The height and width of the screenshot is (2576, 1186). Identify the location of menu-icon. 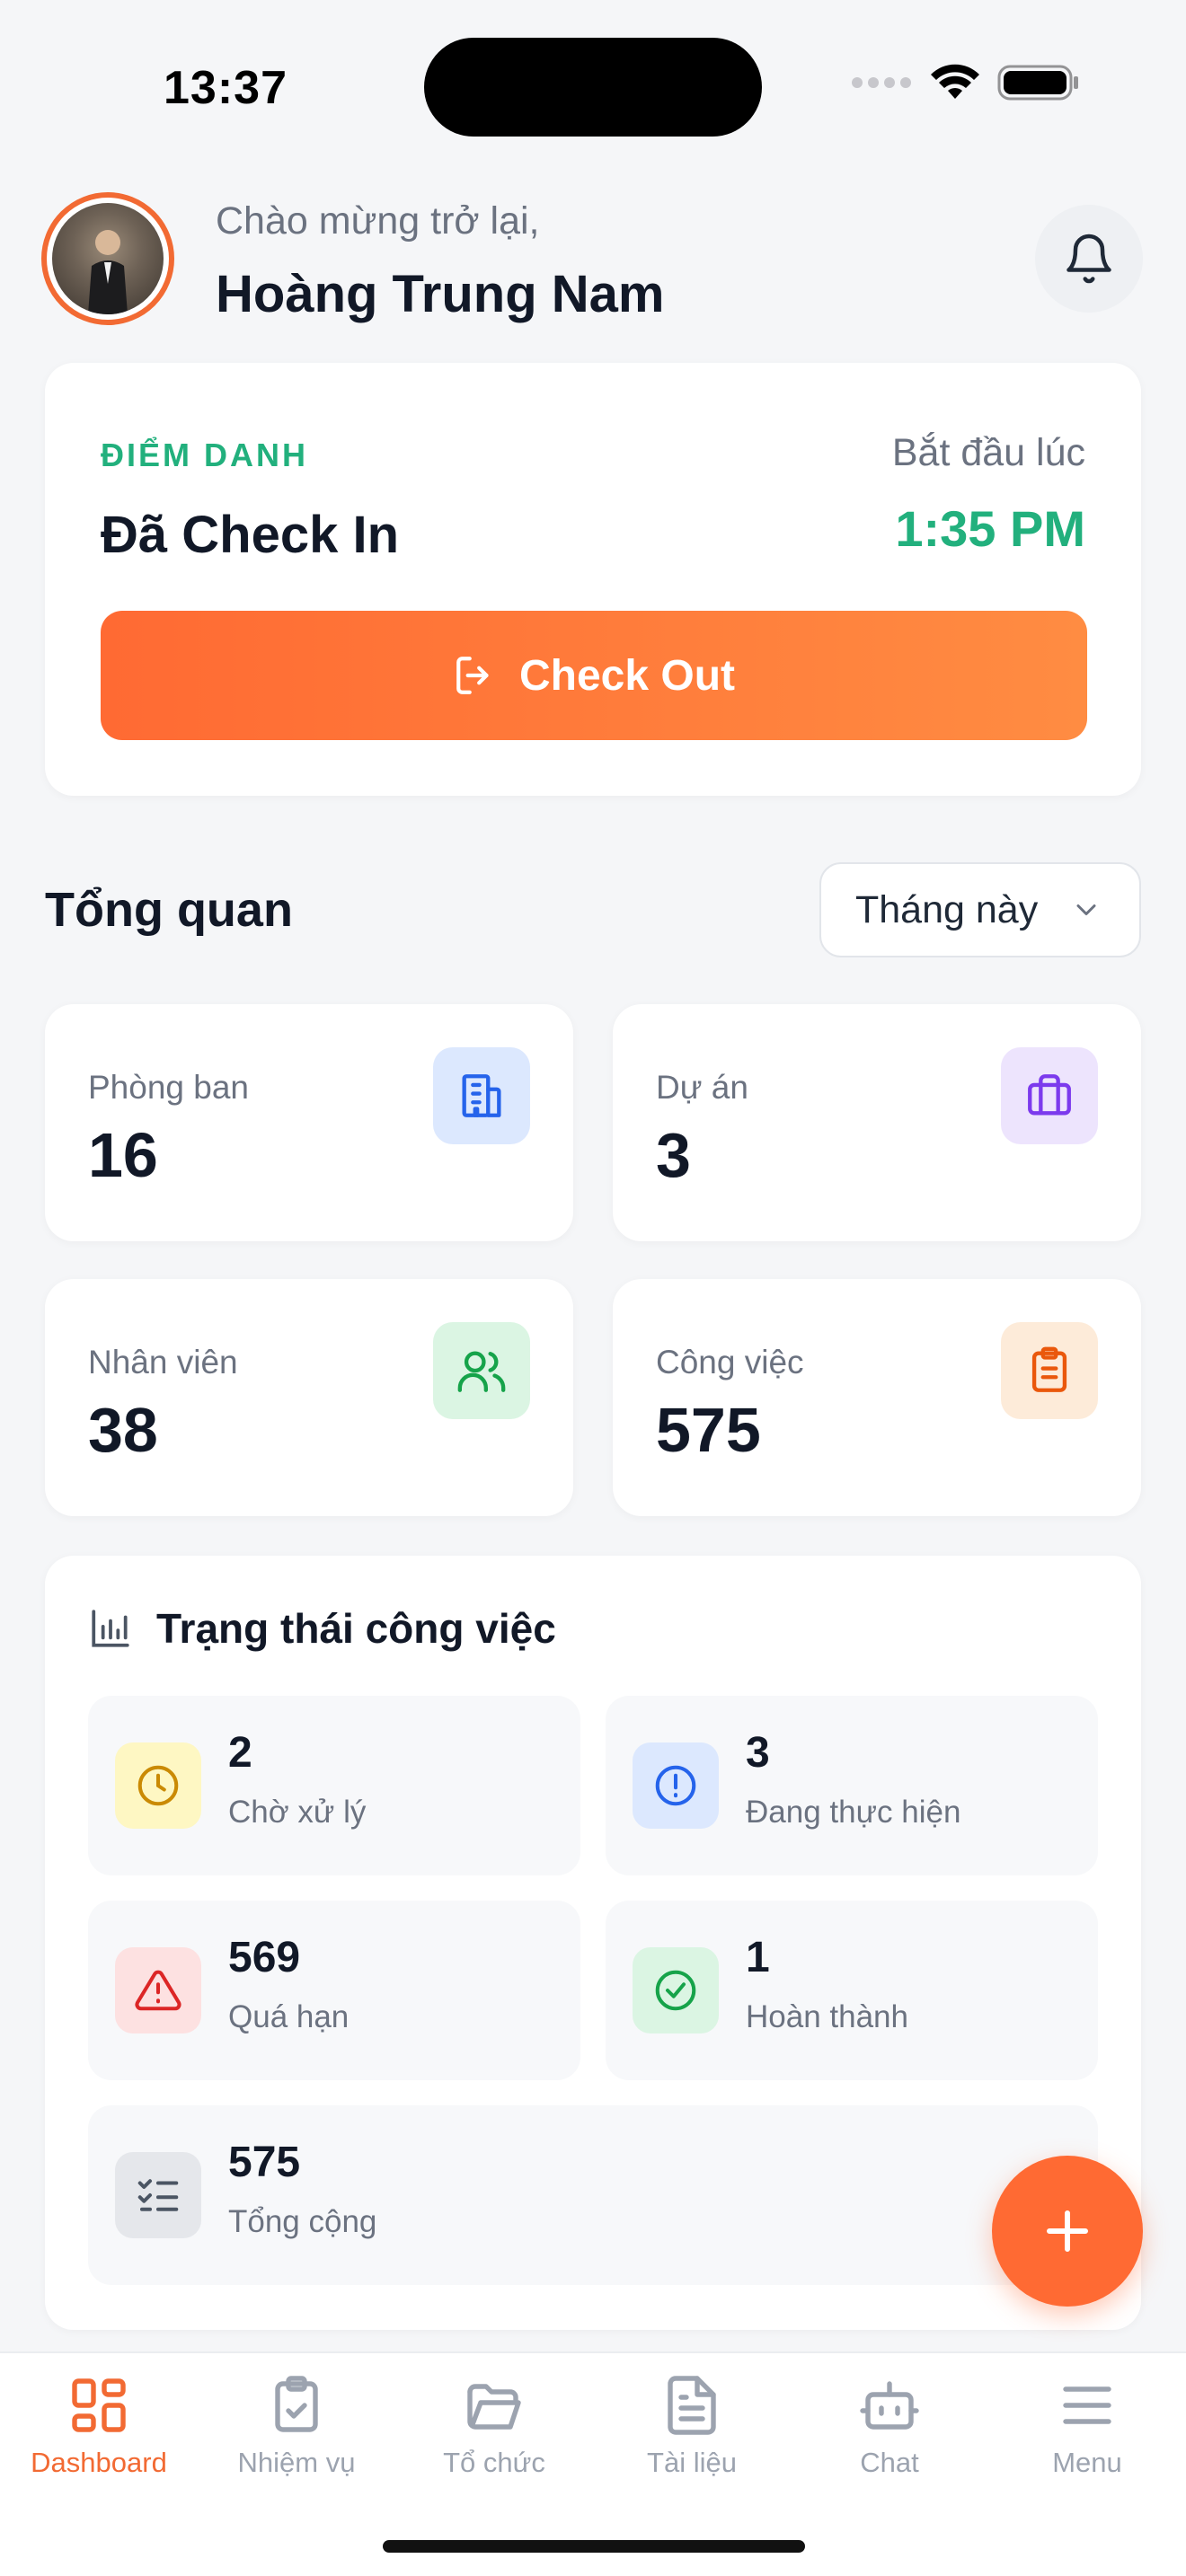
(1087, 2405).